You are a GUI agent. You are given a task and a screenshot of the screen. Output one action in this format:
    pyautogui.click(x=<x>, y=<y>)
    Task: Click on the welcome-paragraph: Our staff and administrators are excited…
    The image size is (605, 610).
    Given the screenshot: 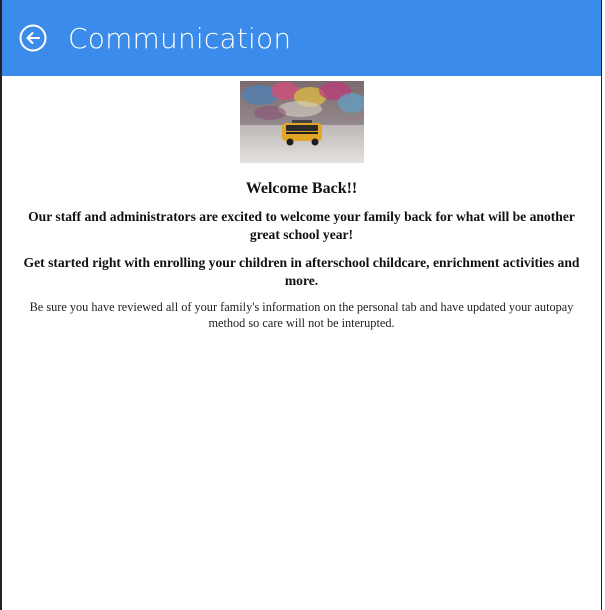 What is the action you would take?
    pyautogui.click(x=301, y=225)
    